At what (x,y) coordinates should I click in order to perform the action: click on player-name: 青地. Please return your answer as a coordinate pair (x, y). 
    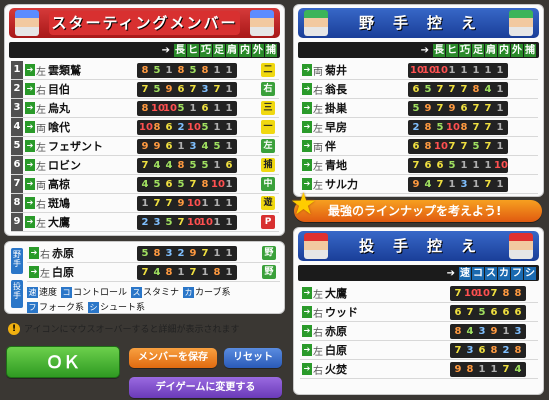
    Looking at the image, I should click on (336, 165).